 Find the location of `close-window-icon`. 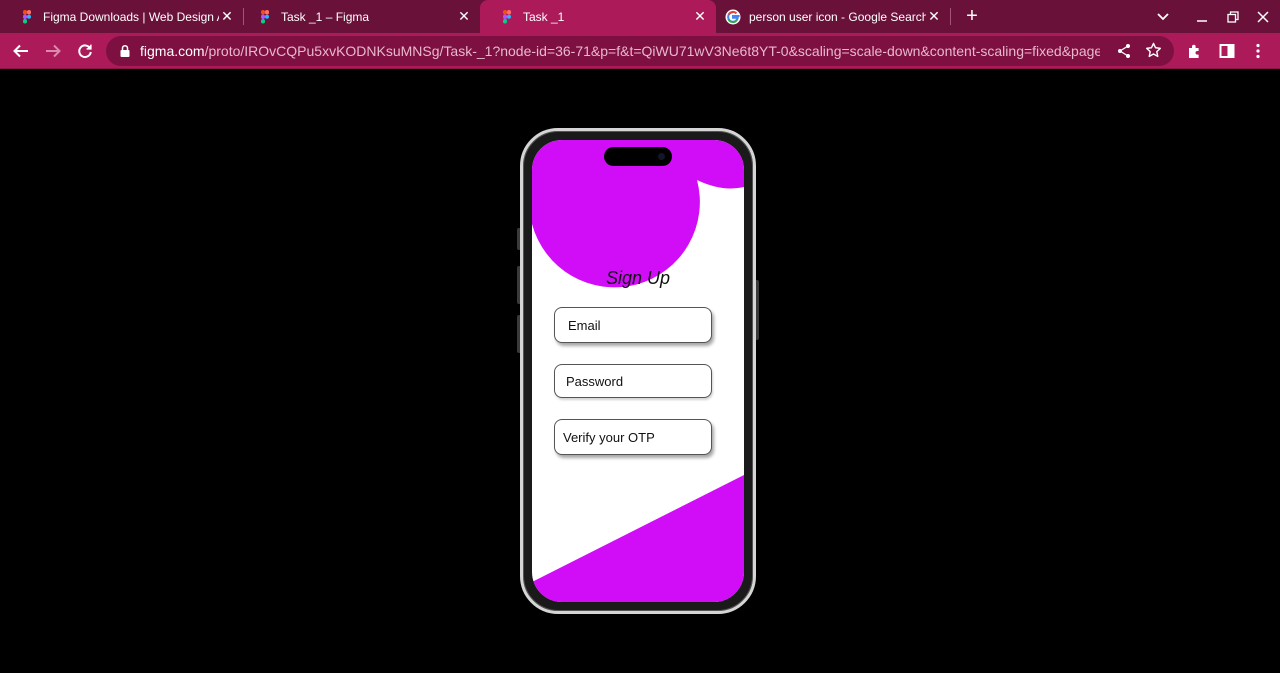

close-window-icon is located at coordinates (1263, 16).